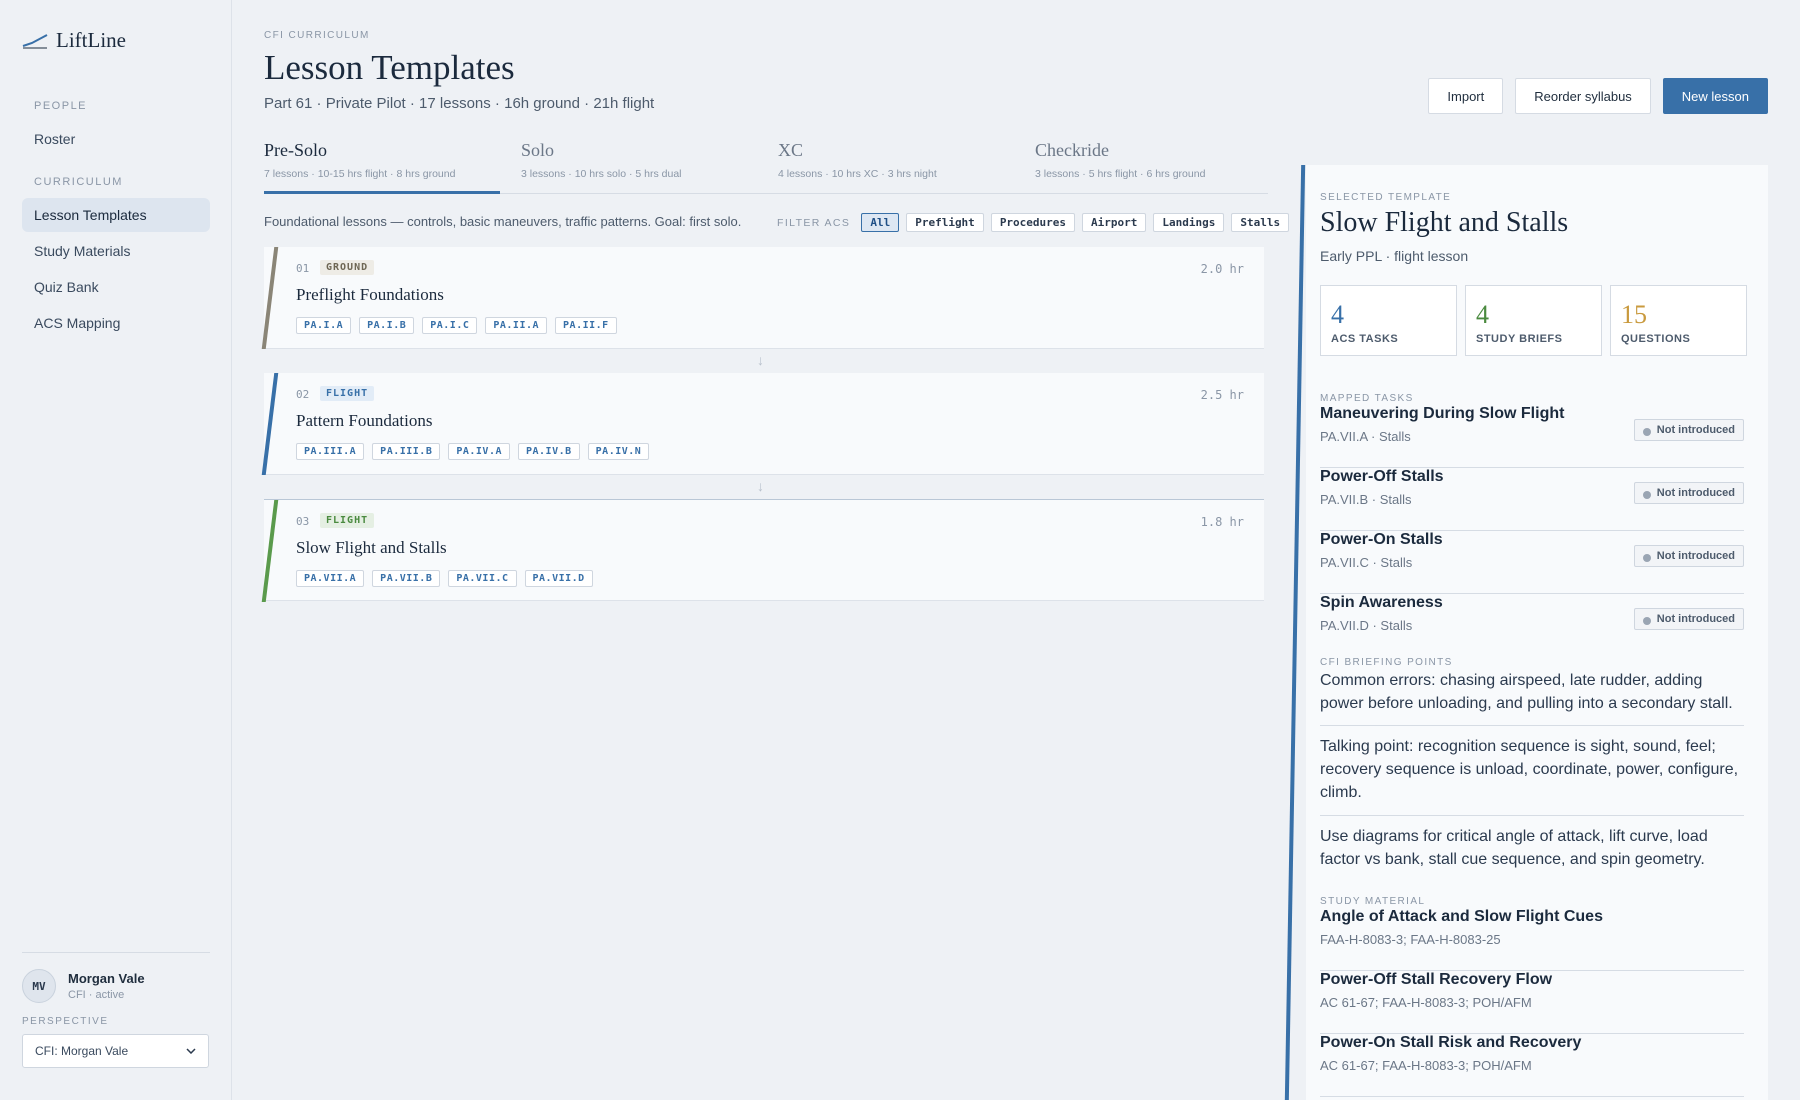 The width and height of the screenshot is (1800, 1100). I want to click on nav-heading-people: PEOPLE, so click(61, 106).